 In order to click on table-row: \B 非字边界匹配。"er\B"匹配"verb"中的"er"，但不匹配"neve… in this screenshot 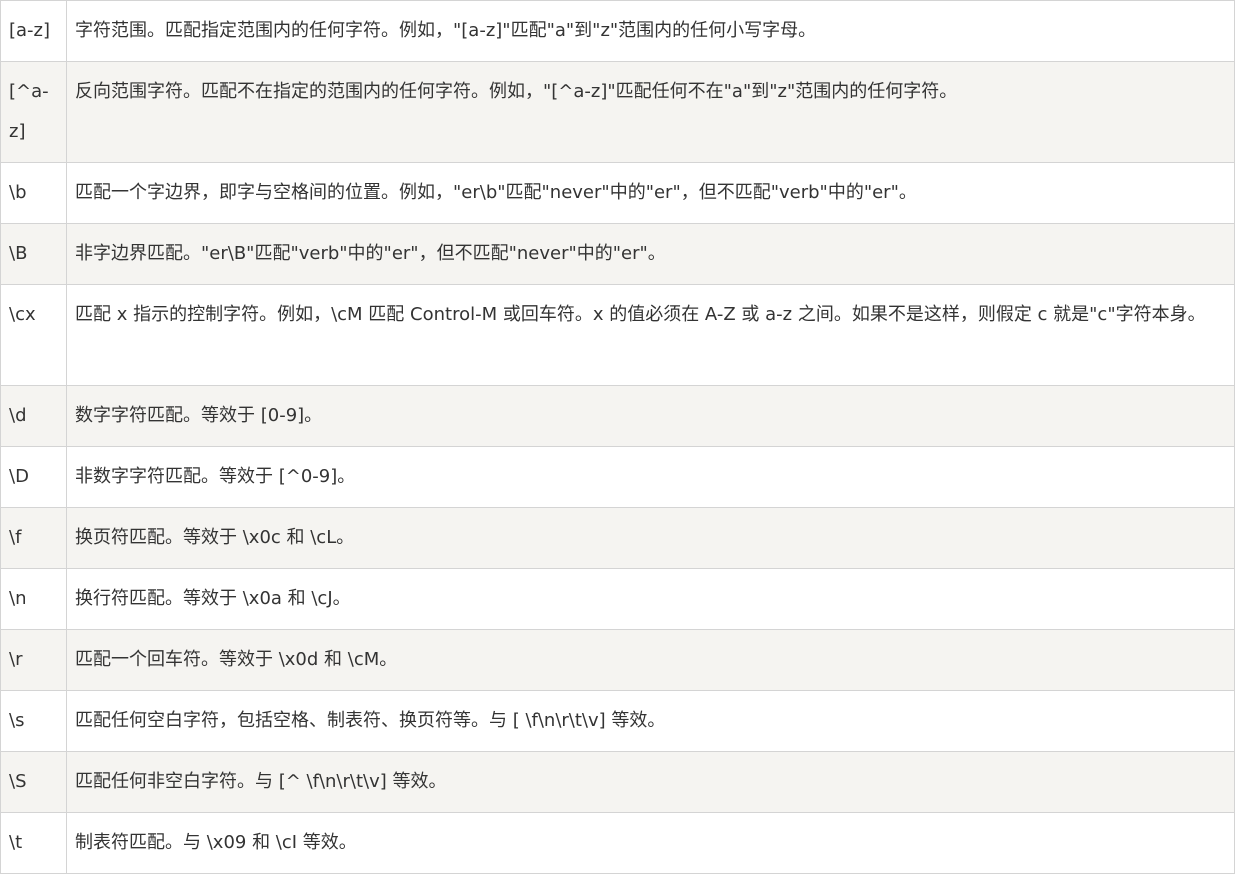, I will do `click(617, 254)`.